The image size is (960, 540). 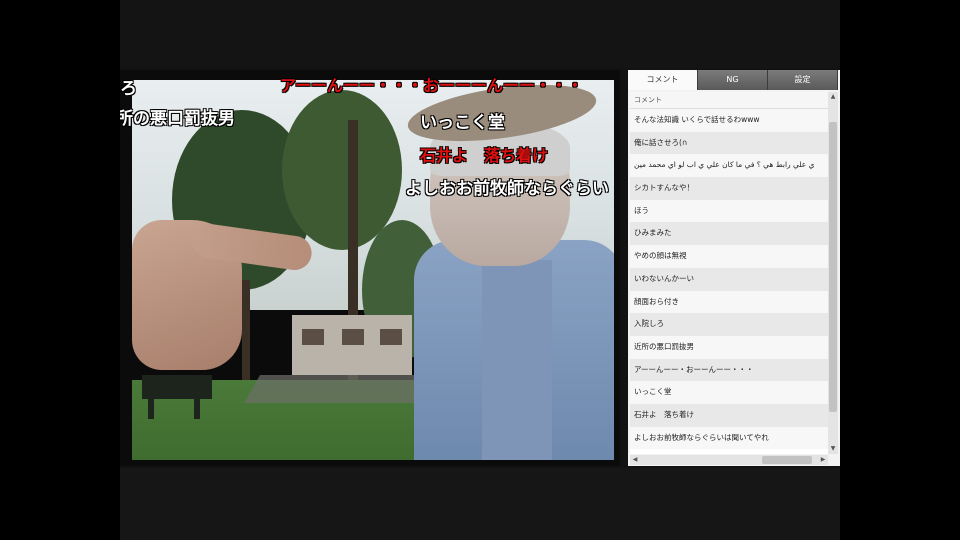 I want to click on comment-row: 顔面おら付き, so click(x=729, y=302).